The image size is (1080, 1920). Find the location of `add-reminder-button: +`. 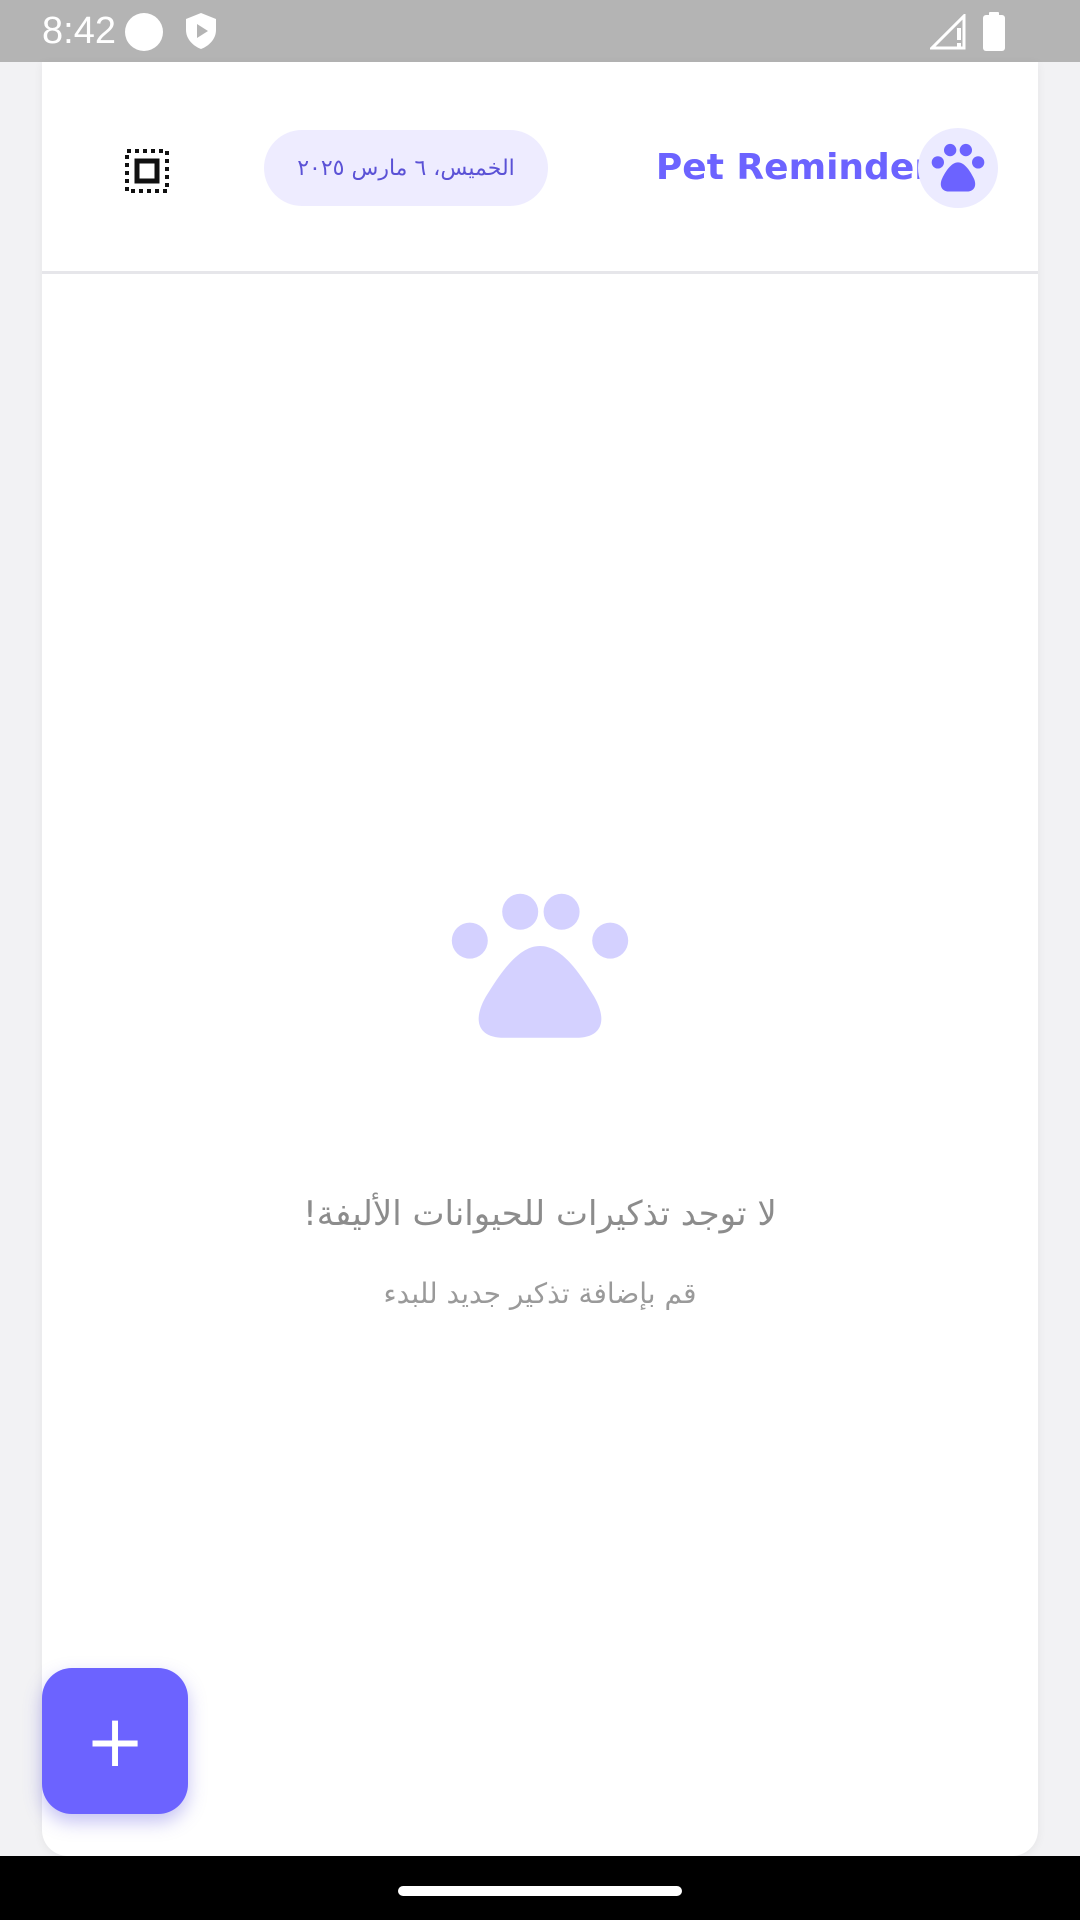

add-reminder-button: + is located at coordinates (115, 1741).